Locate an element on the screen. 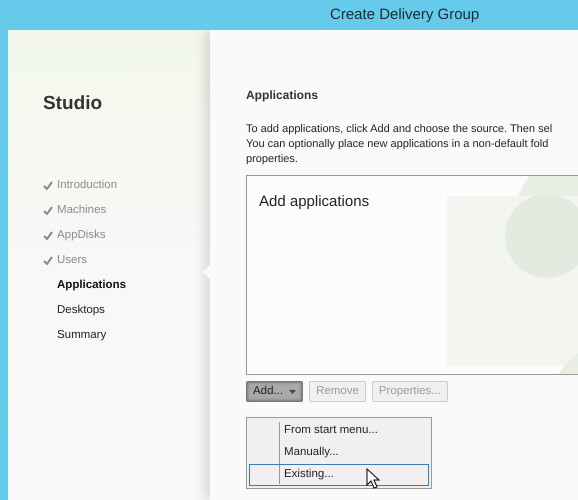  caret-icon is located at coordinates (292, 392).